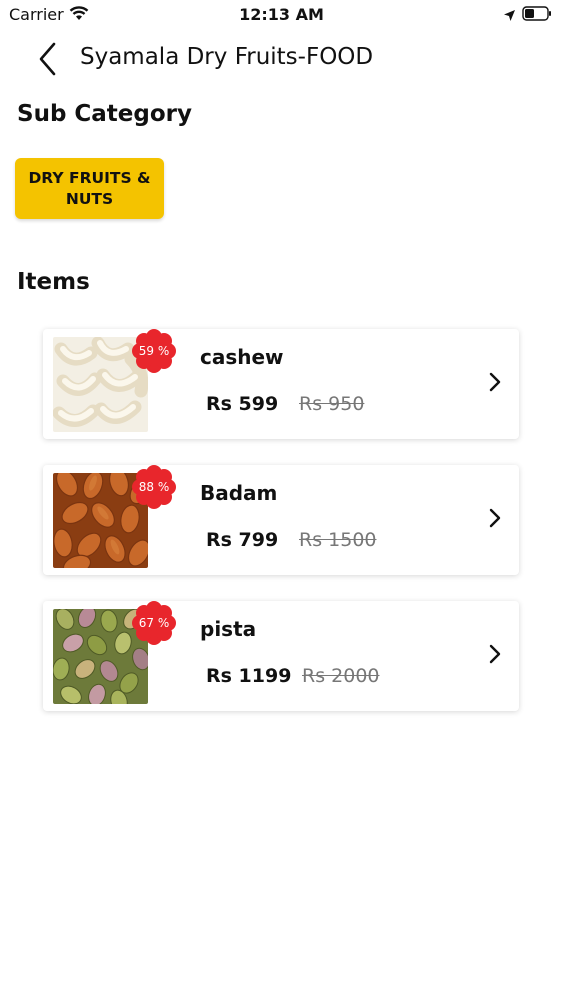 The width and height of the screenshot is (563, 1000). I want to click on discount-badge: 67 %, so click(154, 623).